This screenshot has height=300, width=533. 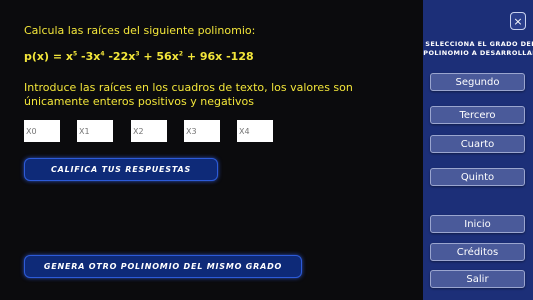 I want to click on root-input-x1, so click(x=95, y=131).